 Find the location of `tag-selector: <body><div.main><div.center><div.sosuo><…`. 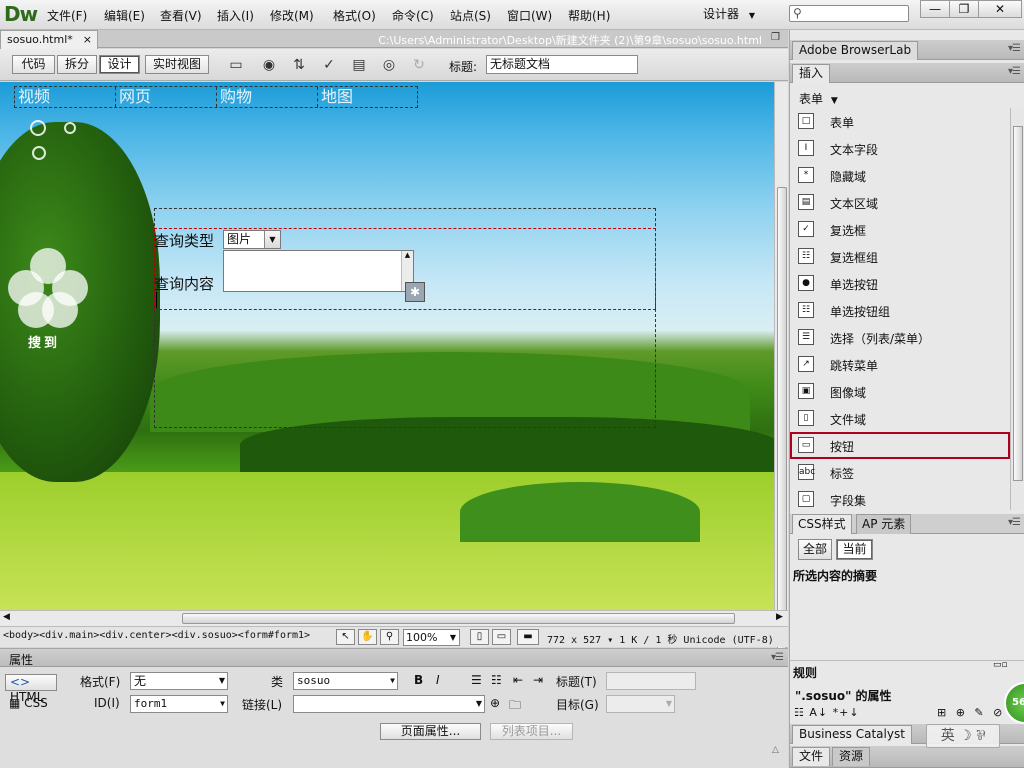

tag-selector: <body><div.main><div.center><div.sosuo><… is located at coordinates (156, 635).